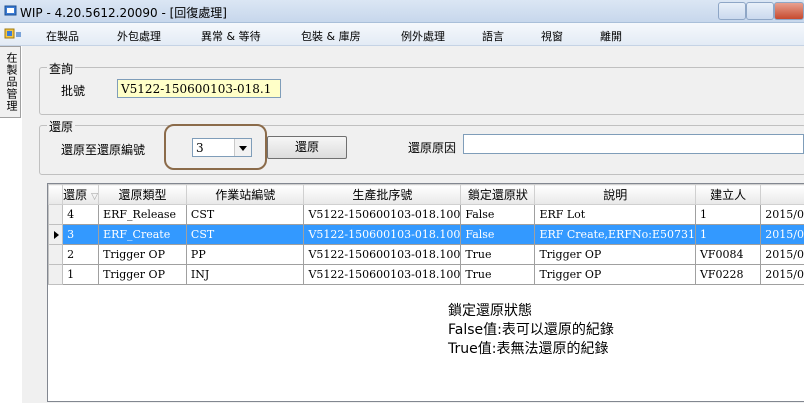 This screenshot has height=403, width=804. What do you see at coordinates (498, 194) in the screenshot?
I see `column-header-lock-status: 鎖定還原狀` at bounding box center [498, 194].